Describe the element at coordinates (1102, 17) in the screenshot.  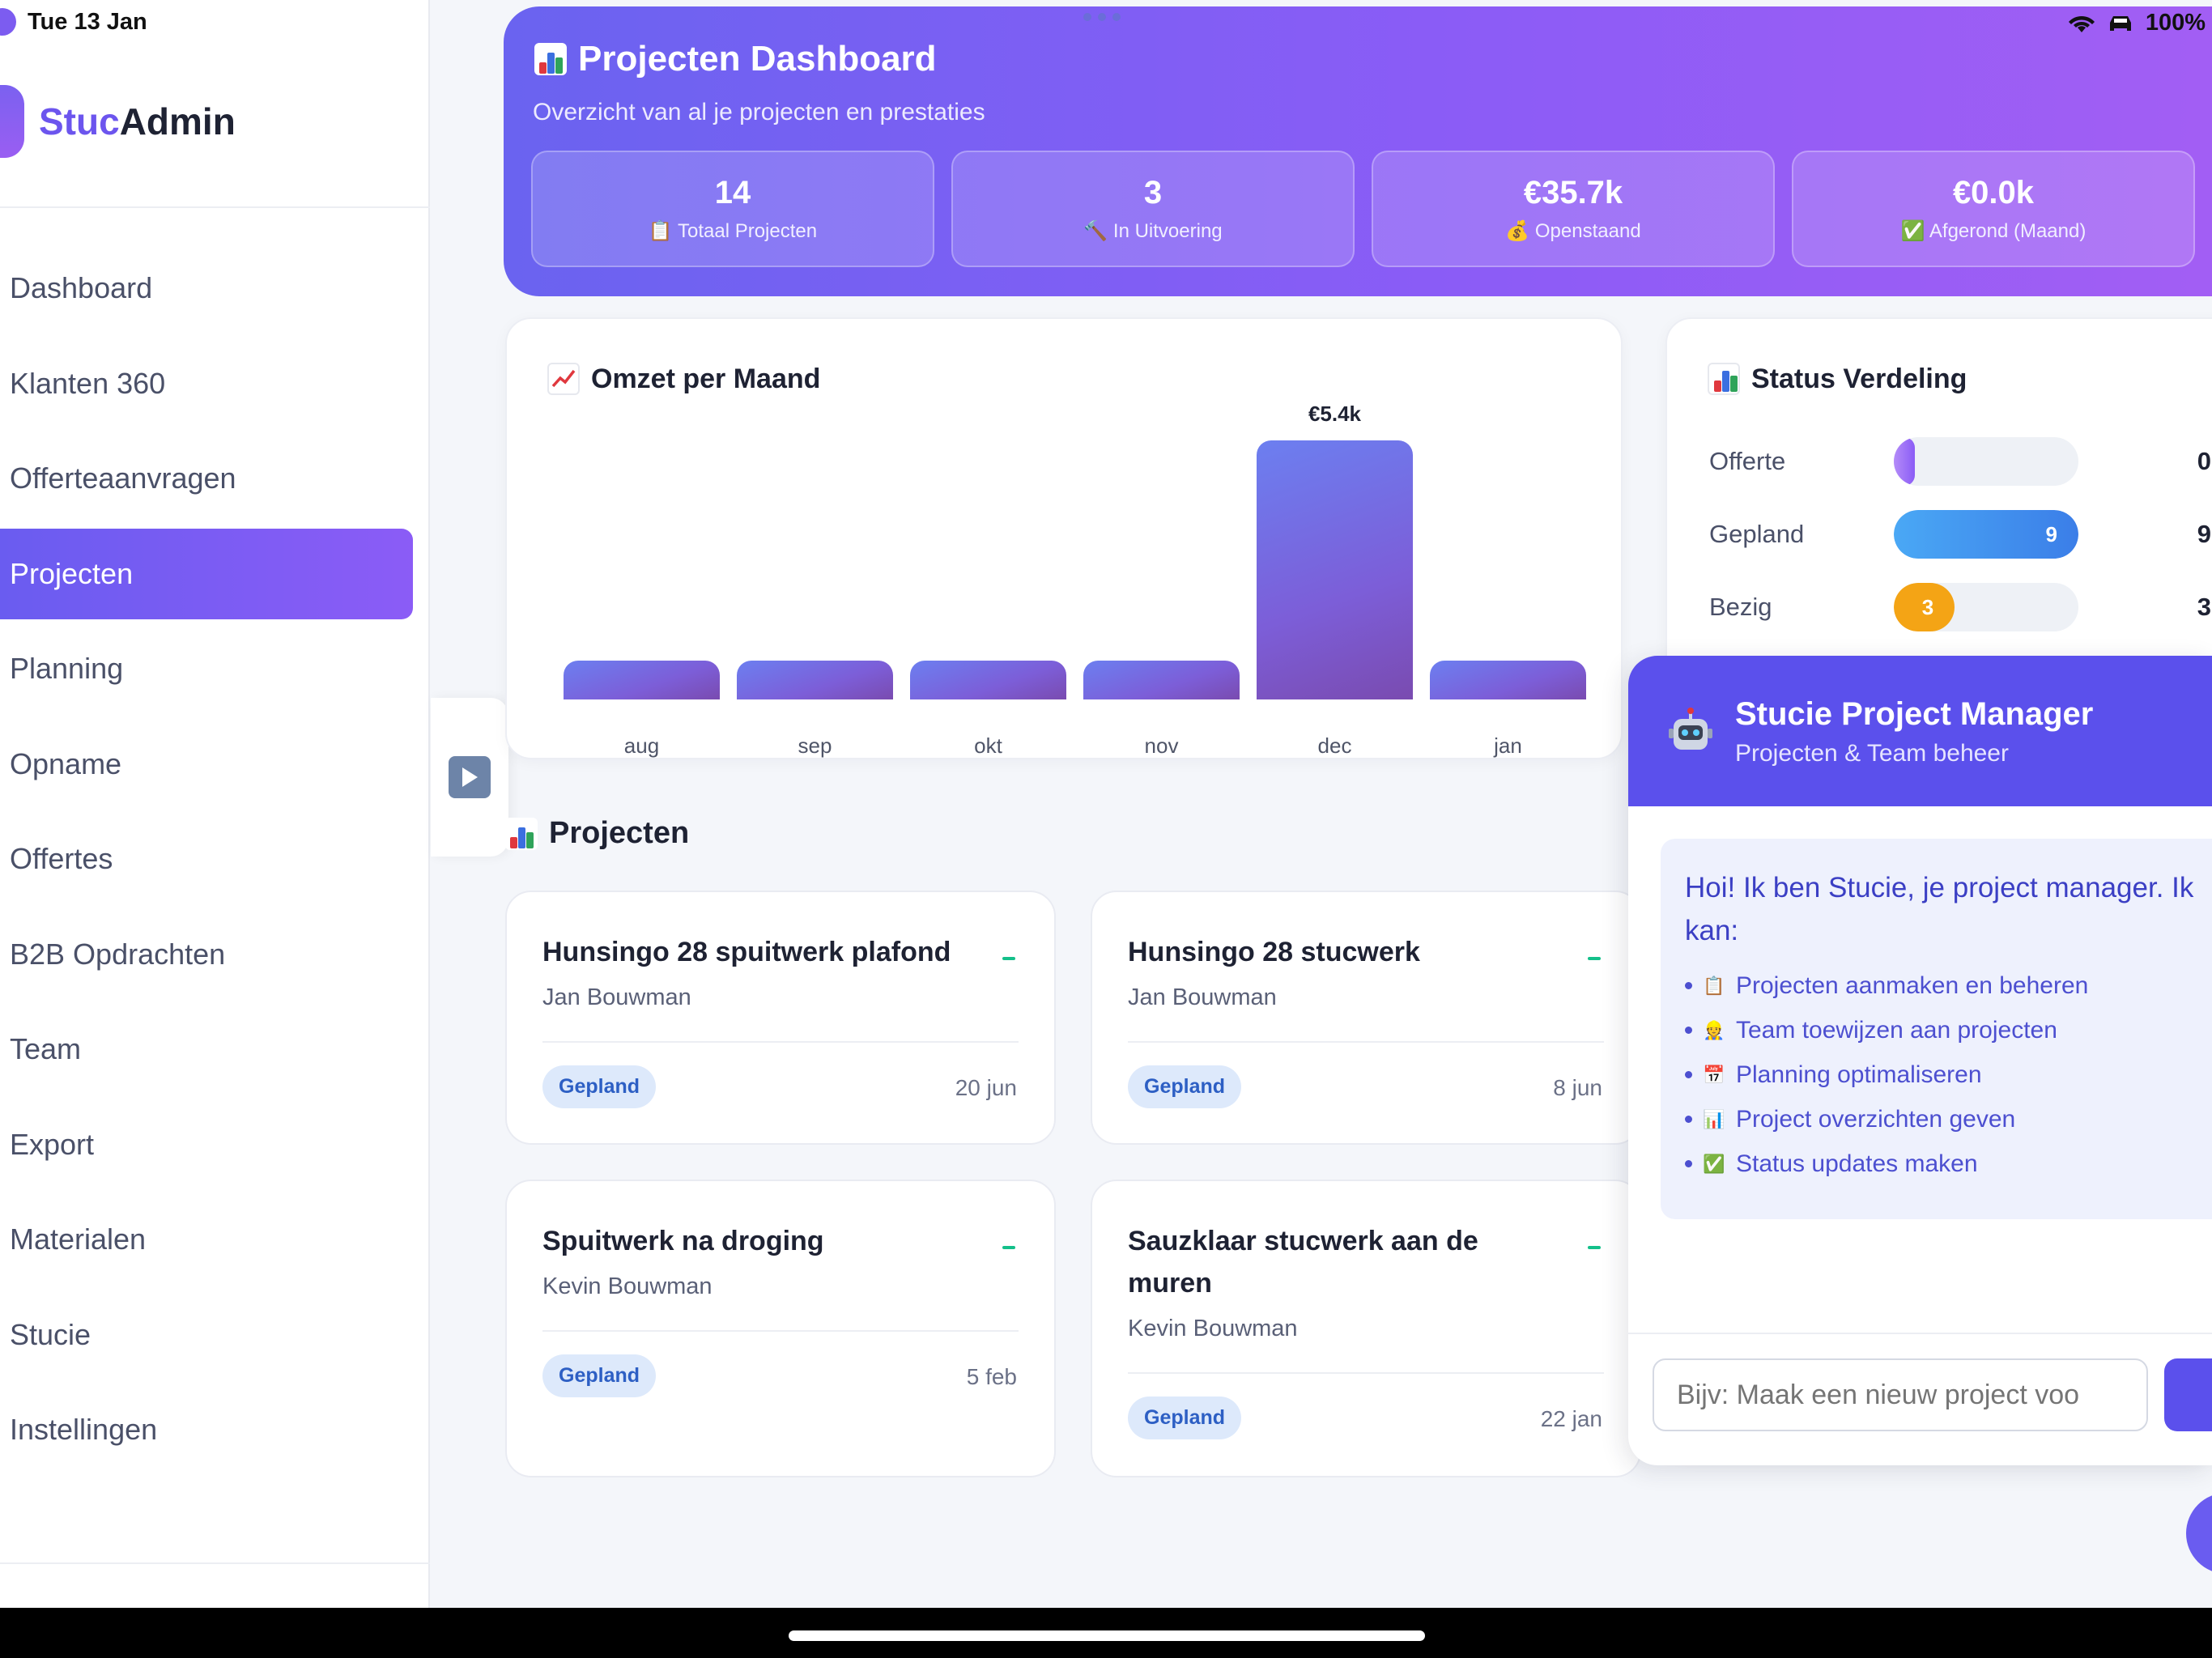
I see `multitask-dots-icon` at that location.